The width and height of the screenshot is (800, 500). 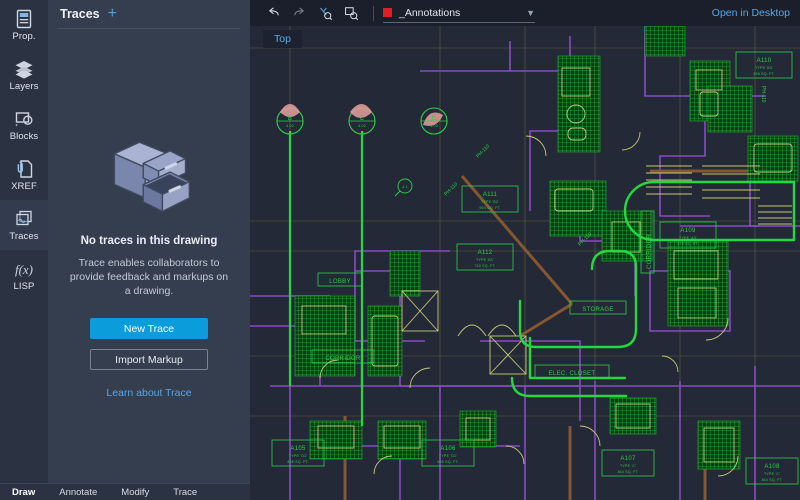 I want to click on svg-text: TYPE 'B2', so click(x=490, y=202).